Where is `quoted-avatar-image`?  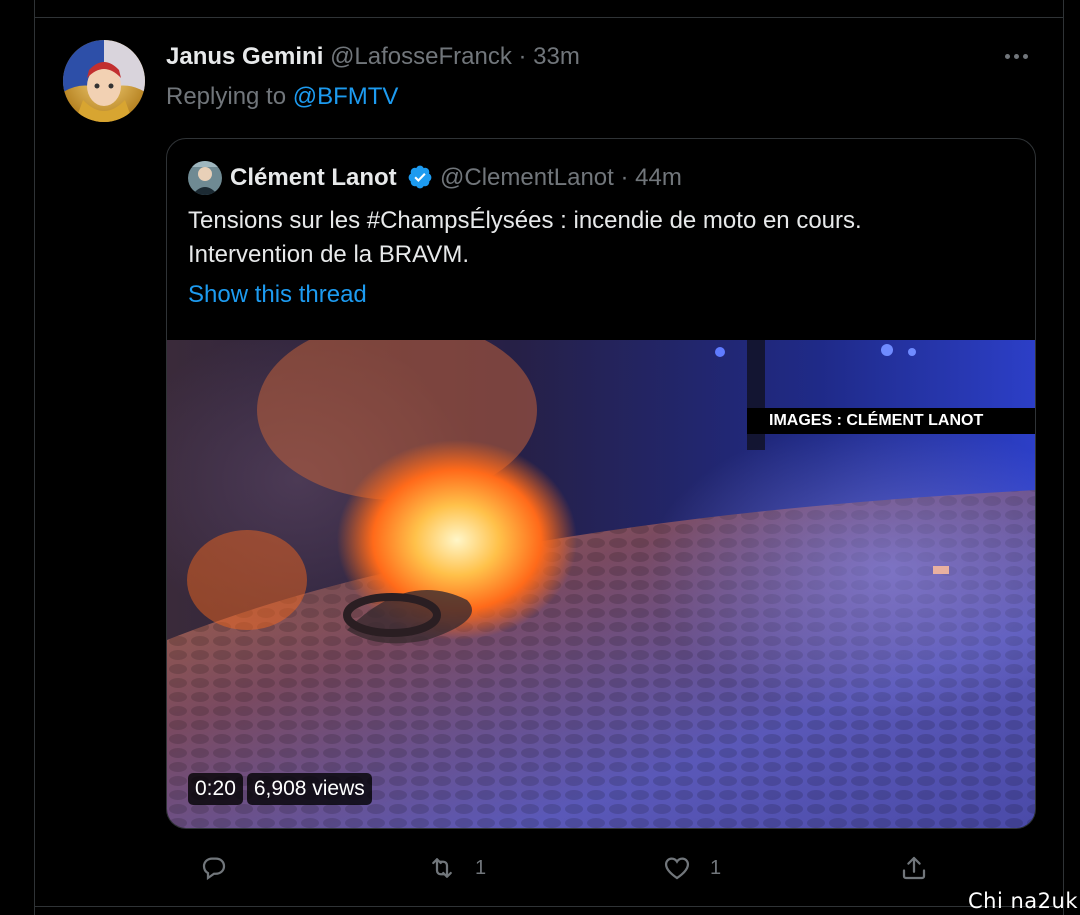
quoted-avatar-image is located at coordinates (205, 178).